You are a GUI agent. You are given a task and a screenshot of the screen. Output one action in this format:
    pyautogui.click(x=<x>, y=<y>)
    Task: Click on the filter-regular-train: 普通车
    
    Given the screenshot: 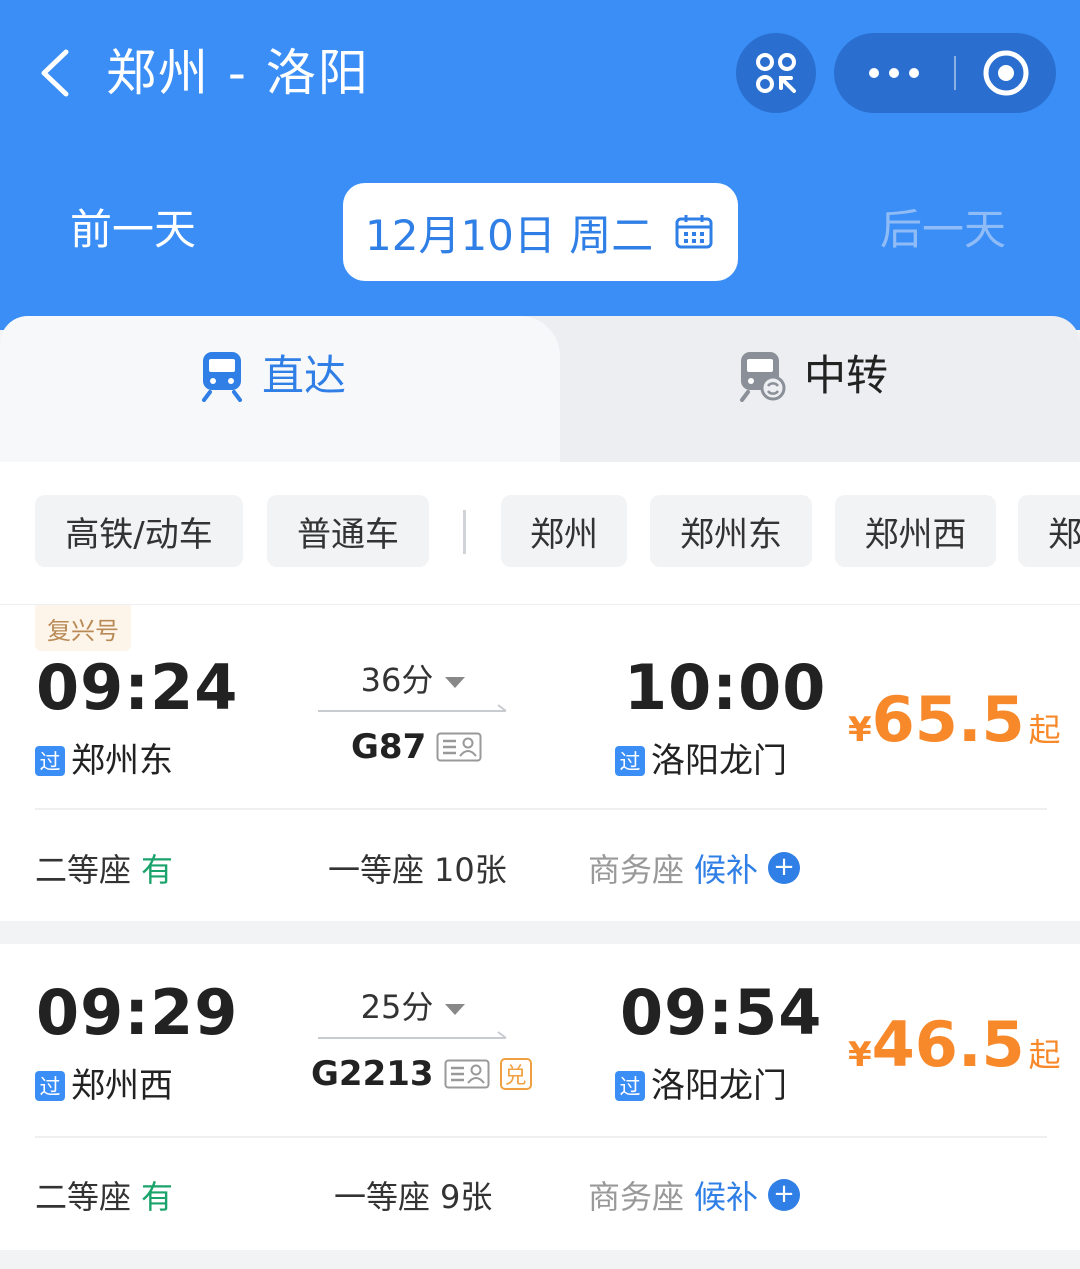 What is the action you would take?
    pyautogui.click(x=348, y=531)
    